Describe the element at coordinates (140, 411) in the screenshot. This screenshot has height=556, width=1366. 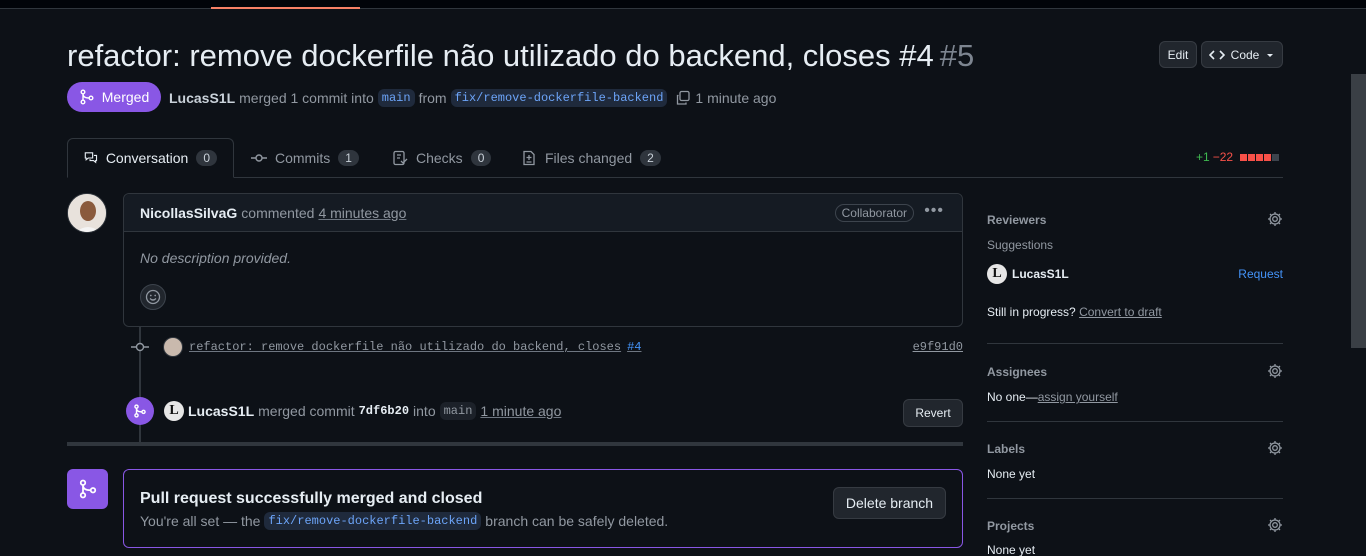
I see `merge-event-icon` at that location.